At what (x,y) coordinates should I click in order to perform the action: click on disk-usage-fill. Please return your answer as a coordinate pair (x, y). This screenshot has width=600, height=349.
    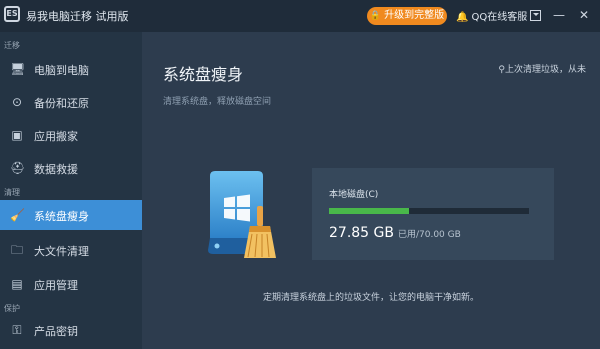
    Looking at the image, I should click on (369, 211).